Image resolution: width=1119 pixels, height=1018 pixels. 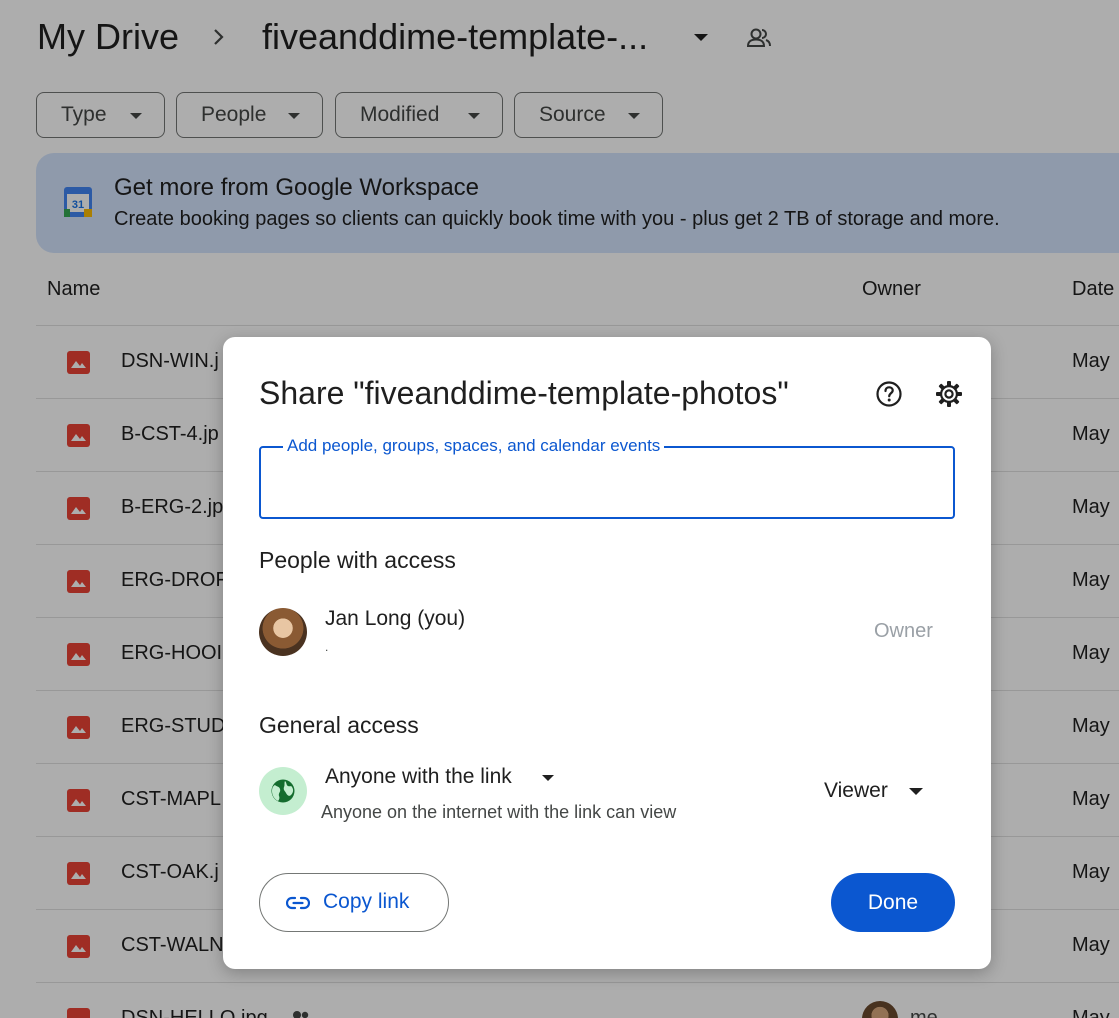 I want to click on role-dropdown: Viewer, so click(x=856, y=791).